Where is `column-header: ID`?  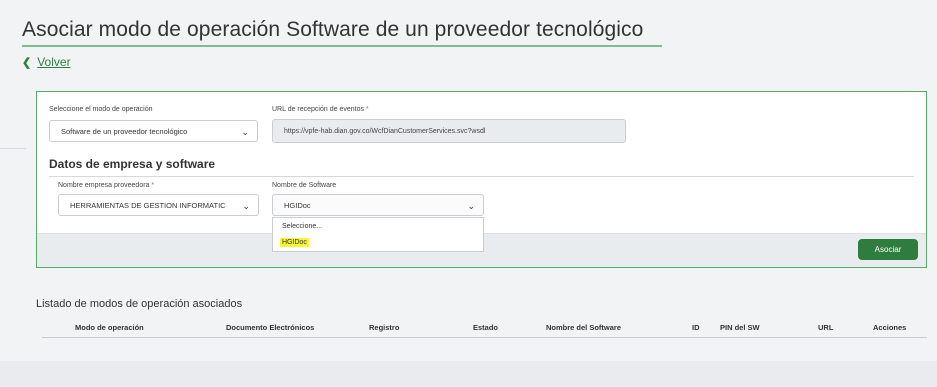 column-header: ID is located at coordinates (696, 327).